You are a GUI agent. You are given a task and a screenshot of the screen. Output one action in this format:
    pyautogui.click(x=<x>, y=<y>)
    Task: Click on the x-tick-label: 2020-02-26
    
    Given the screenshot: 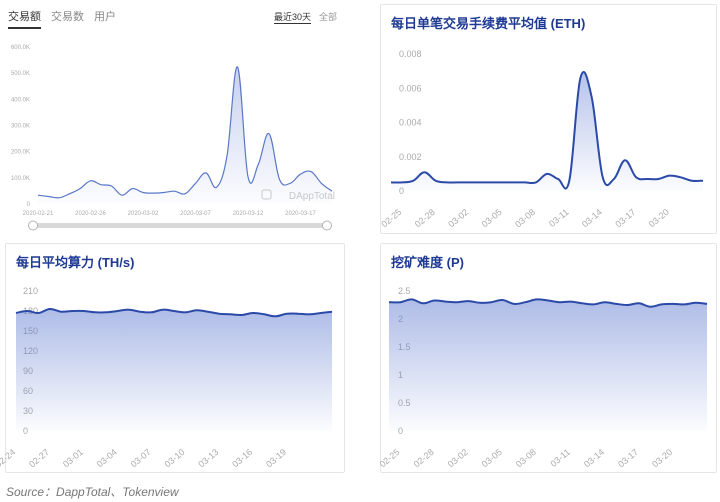 What is the action you would take?
    pyautogui.click(x=90, y=214)
    